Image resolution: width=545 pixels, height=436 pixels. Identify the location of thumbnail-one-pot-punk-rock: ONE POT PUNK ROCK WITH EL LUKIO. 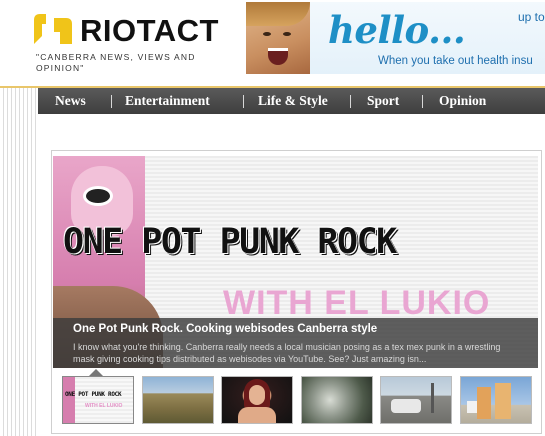
(98, 400).